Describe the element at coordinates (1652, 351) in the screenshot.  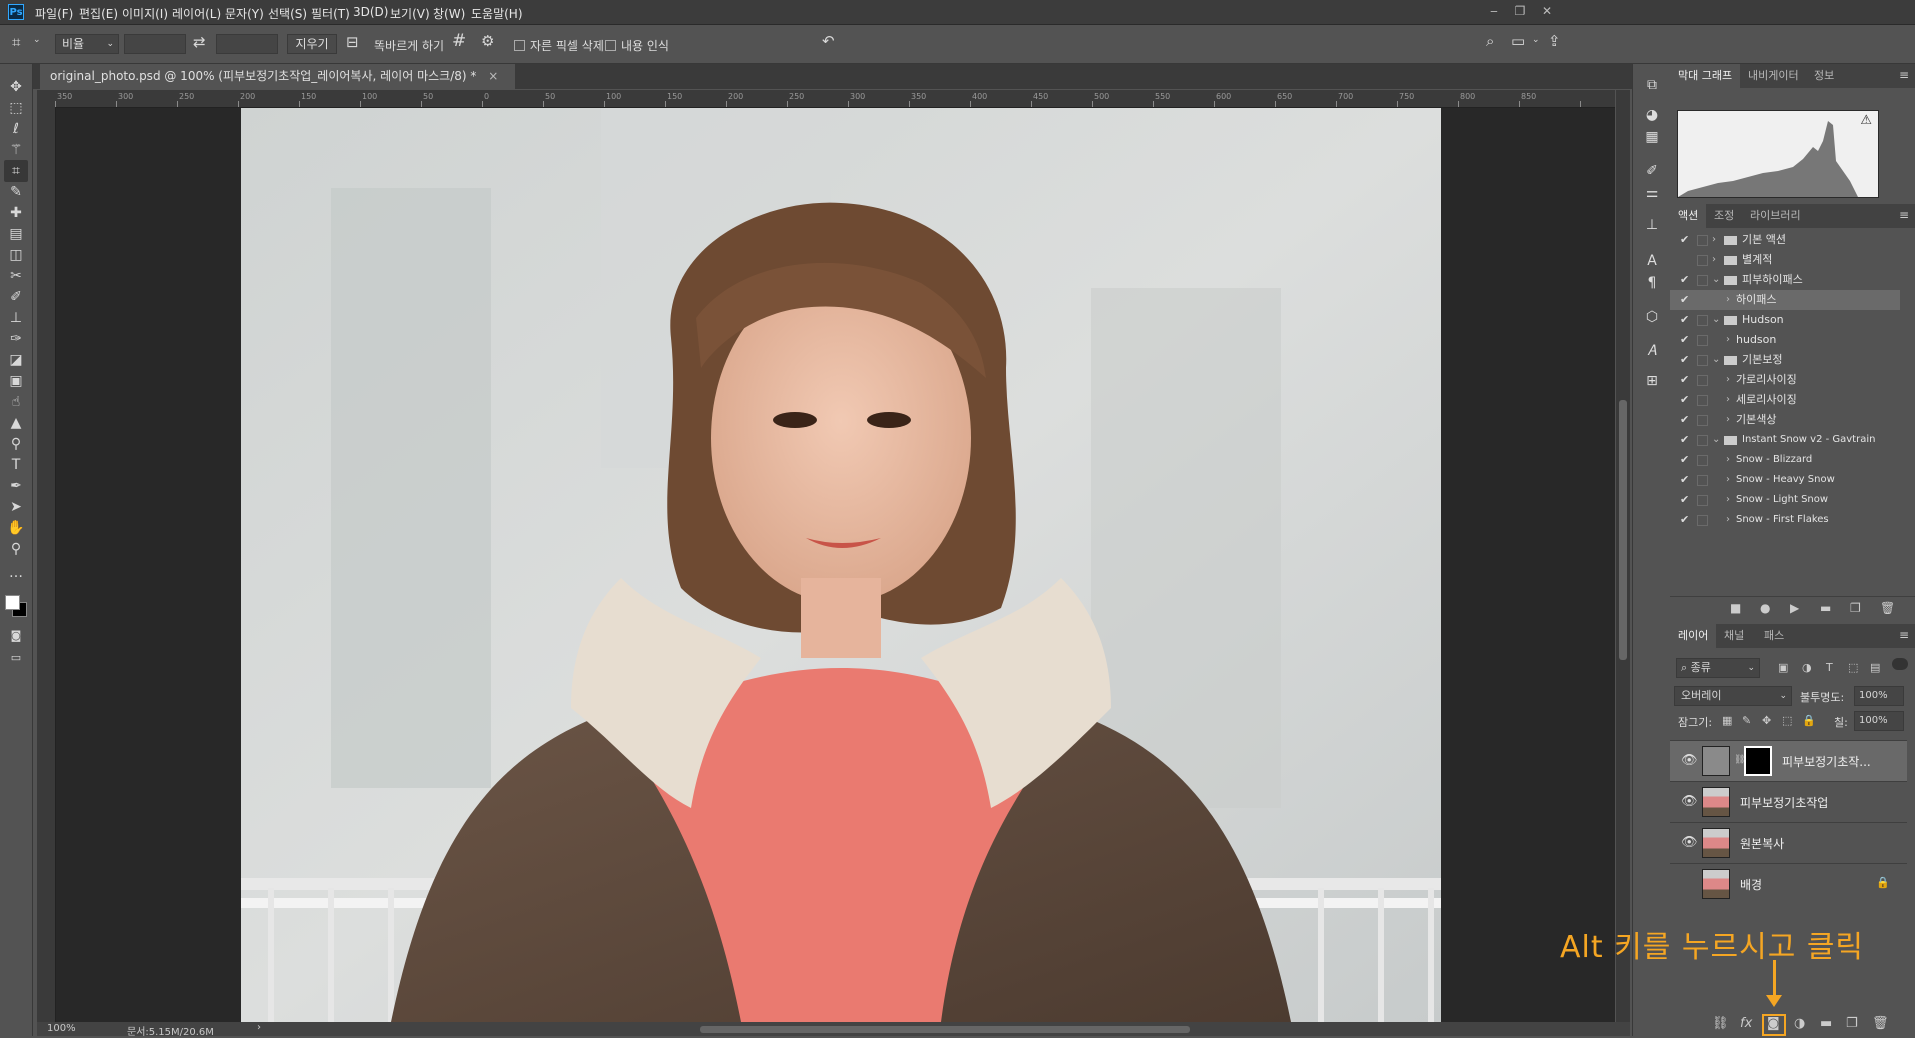
I see `glyphs-icon: 𝐴` at that location.